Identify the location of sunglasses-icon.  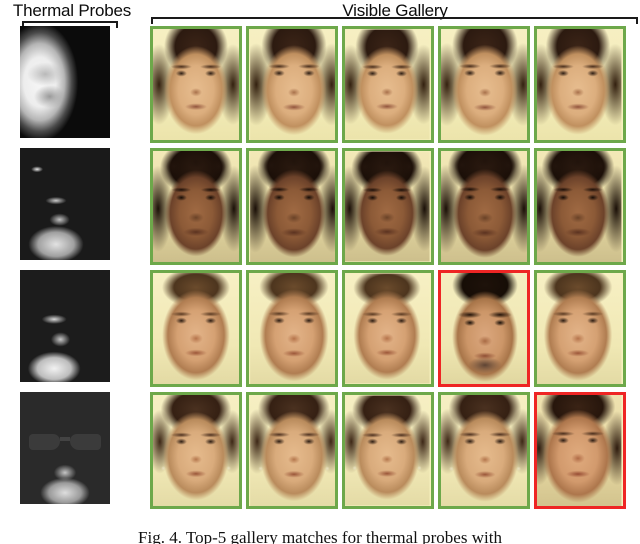
(65, 442).